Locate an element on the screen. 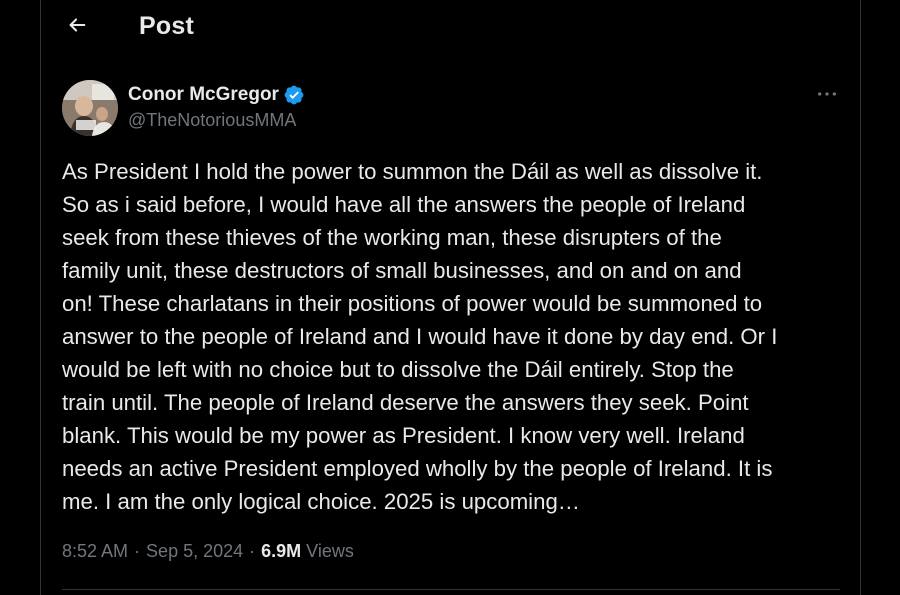 The height and width of the screenshot is (595, 900). more-options-button is located at coordinates (827, 94).